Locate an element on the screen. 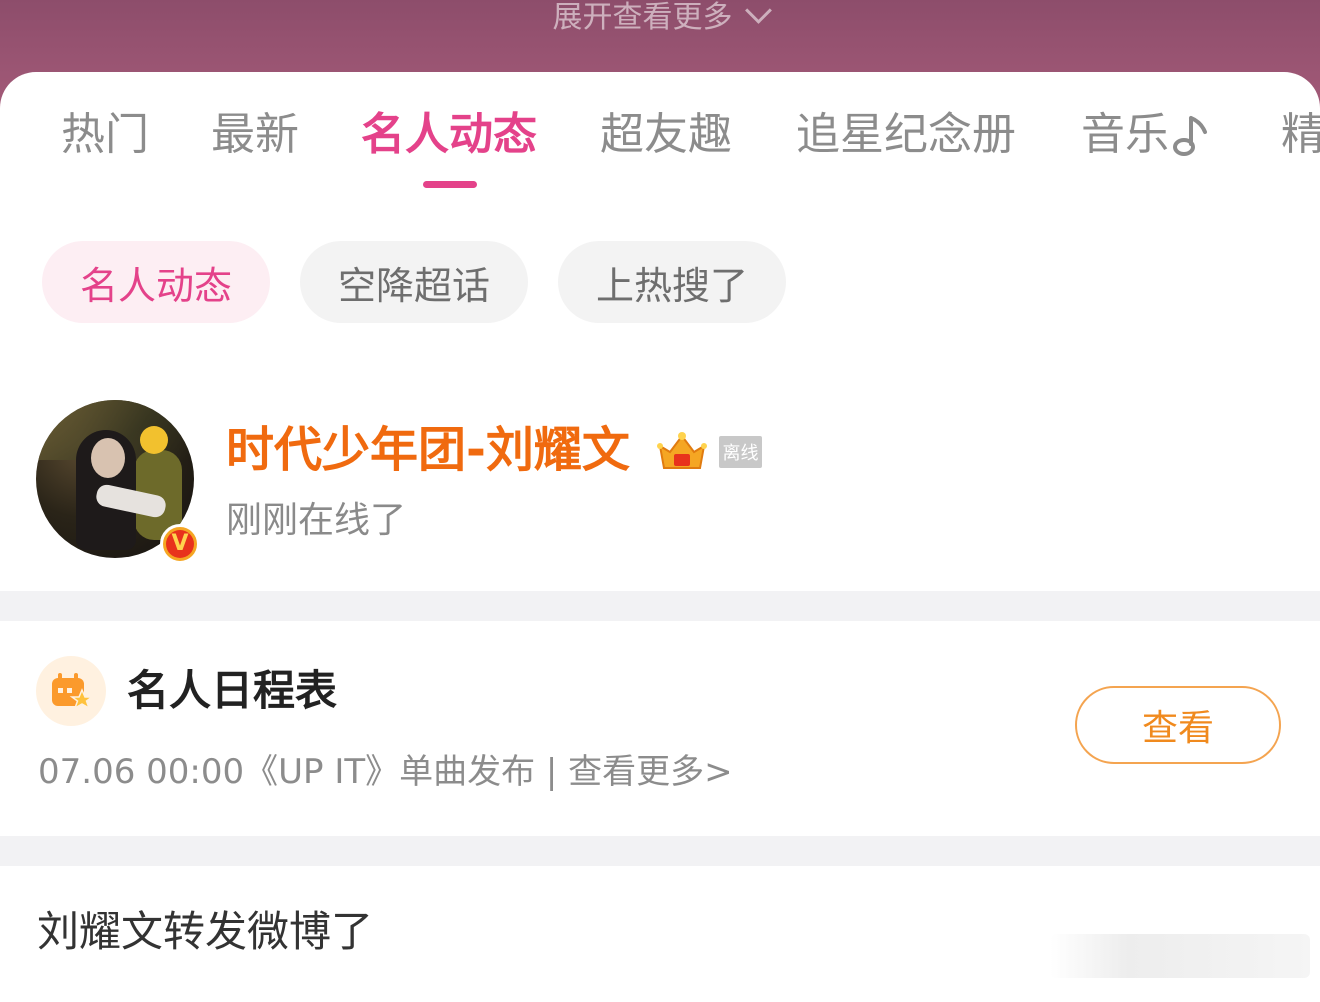 The height and width of the screenshot is (1002, 1320). active-tab-indicator is located at coordinates (450, 184).